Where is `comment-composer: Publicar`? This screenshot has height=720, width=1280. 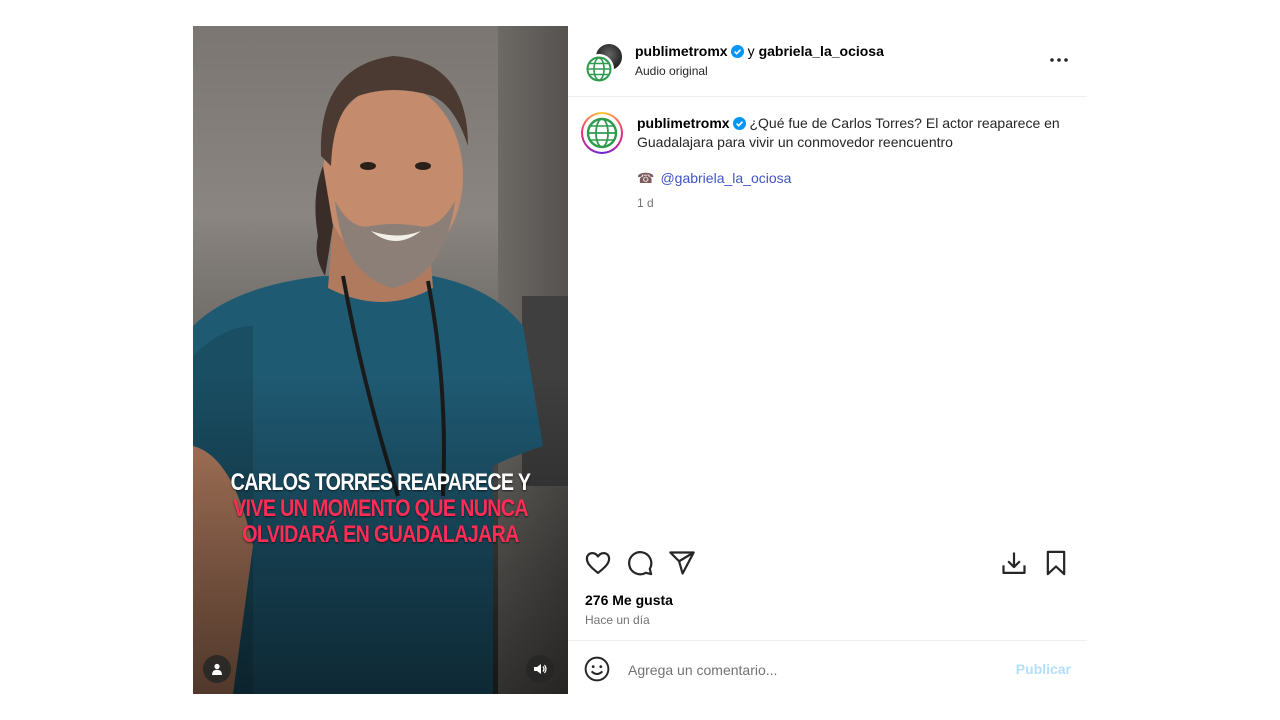
comment-composer: Publicar is located at coordinates (827, 667).